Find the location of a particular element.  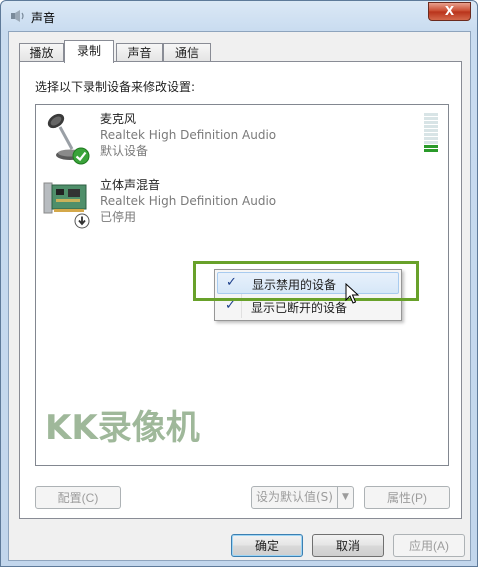

instruction-text: 选择以下录制设备来修改设置: is located at coordinates (115, 87).